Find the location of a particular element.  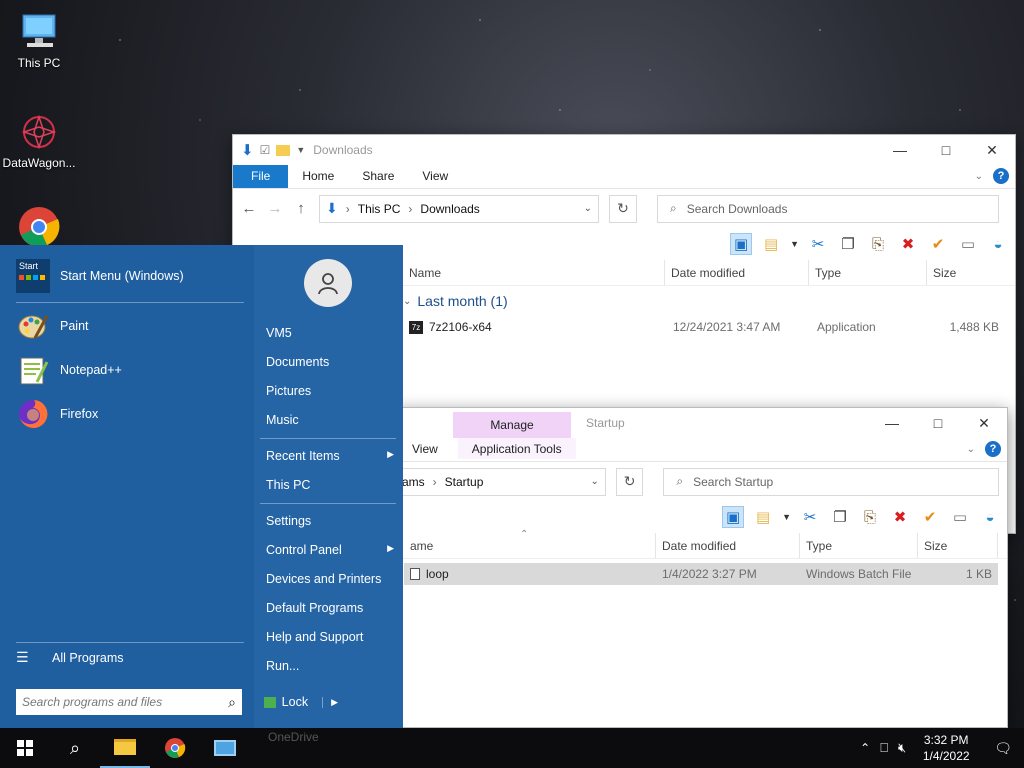

clock: 3:32 PM 1/4/2022 is located at coordinates (946, 748).